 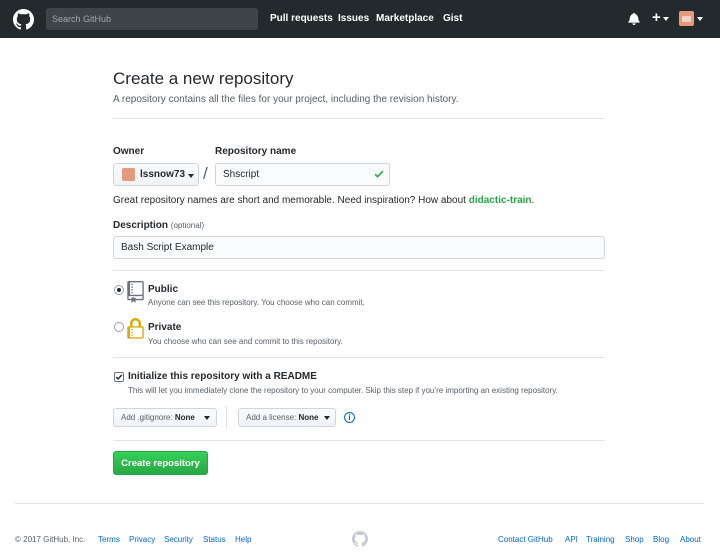 I want to click on footer-link-help: Help, so click(x=243, y=539).